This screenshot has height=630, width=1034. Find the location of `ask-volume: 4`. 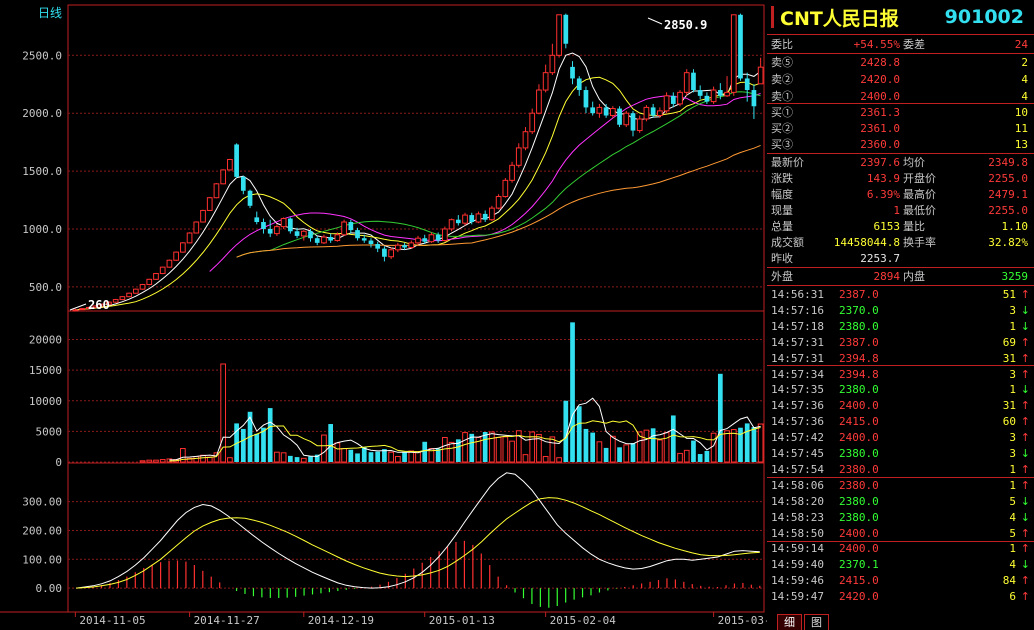

ask-volume: 4 is located at coordinates (1024, 79).